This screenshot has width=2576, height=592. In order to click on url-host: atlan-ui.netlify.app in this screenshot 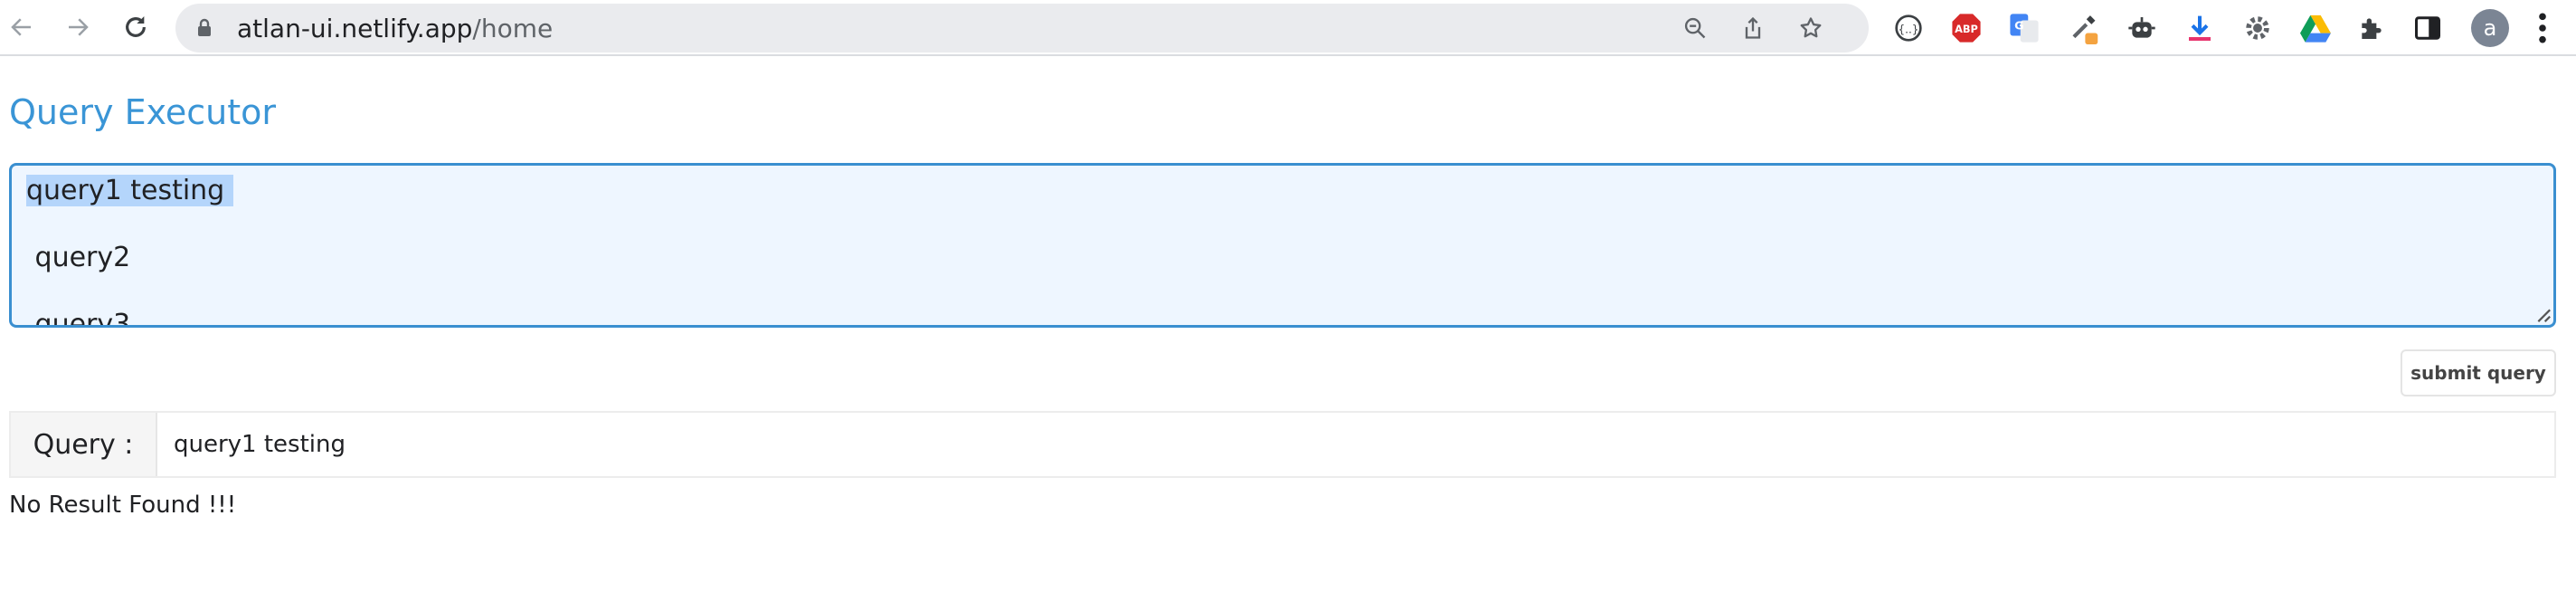, I will do `click(355, 28)`.